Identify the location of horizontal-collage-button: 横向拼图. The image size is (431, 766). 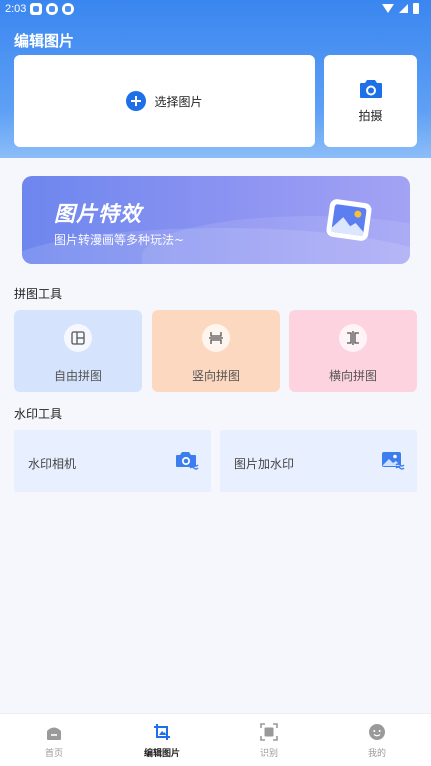
(353, 351).